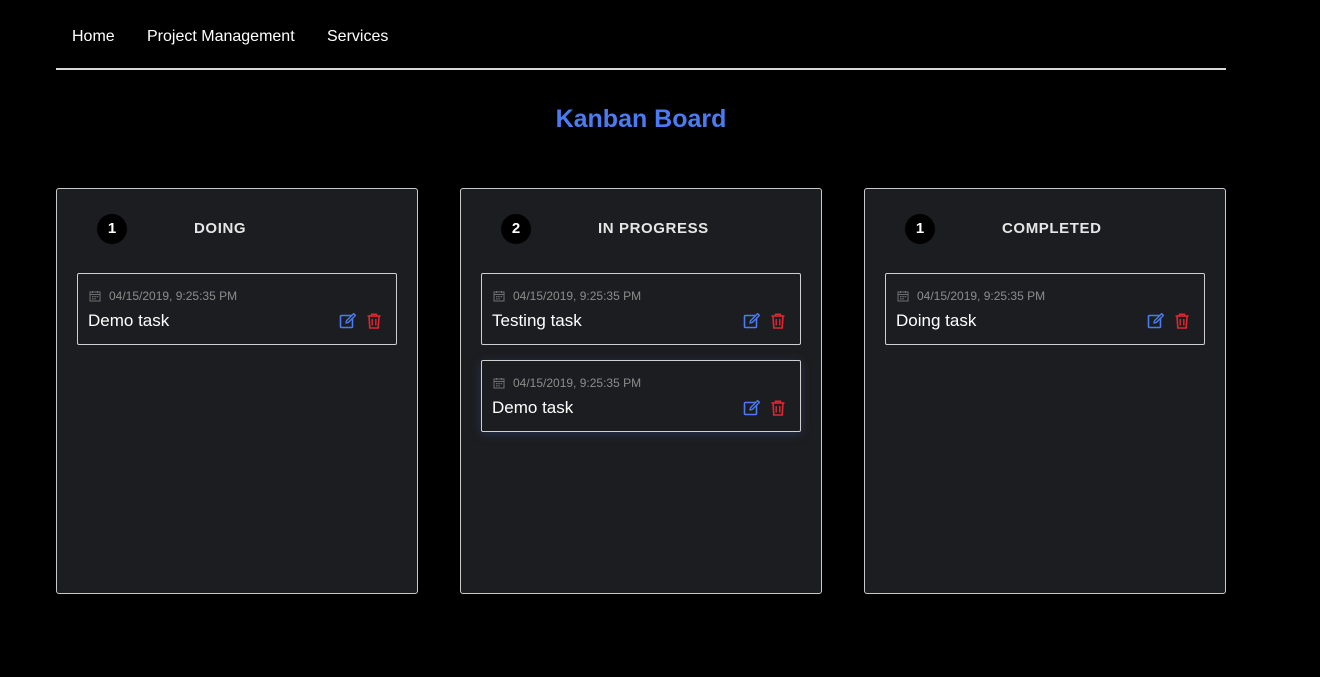 Image resolution: width=1320 pixels, height=677 pixels. I want to click on card-title: Testing task, so click(537, 320).